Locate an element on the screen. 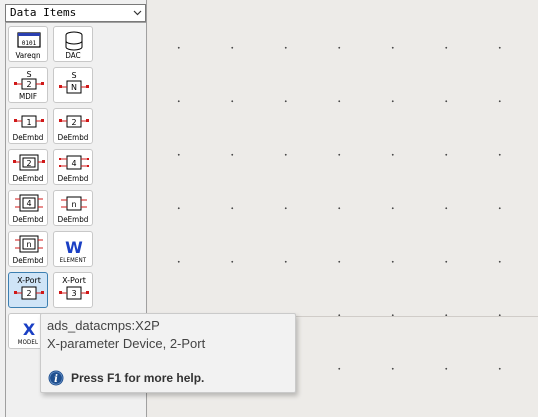  svg-text: i is located at coordinates (56, 379).